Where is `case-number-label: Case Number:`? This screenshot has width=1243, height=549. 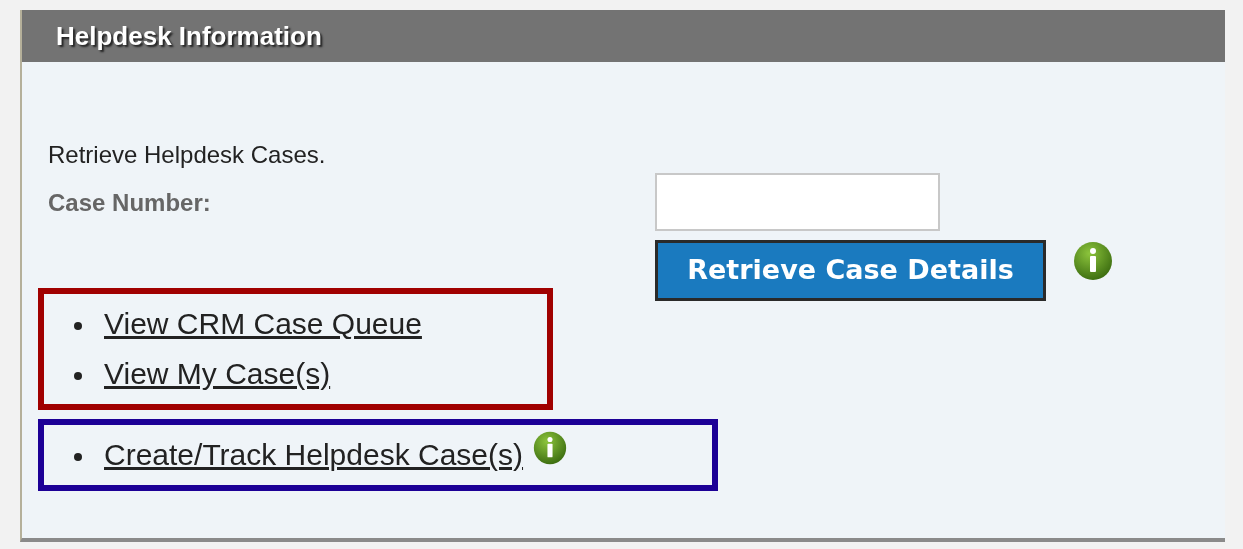
case-number-label: Case Number: is located at coordinates (130, 203).